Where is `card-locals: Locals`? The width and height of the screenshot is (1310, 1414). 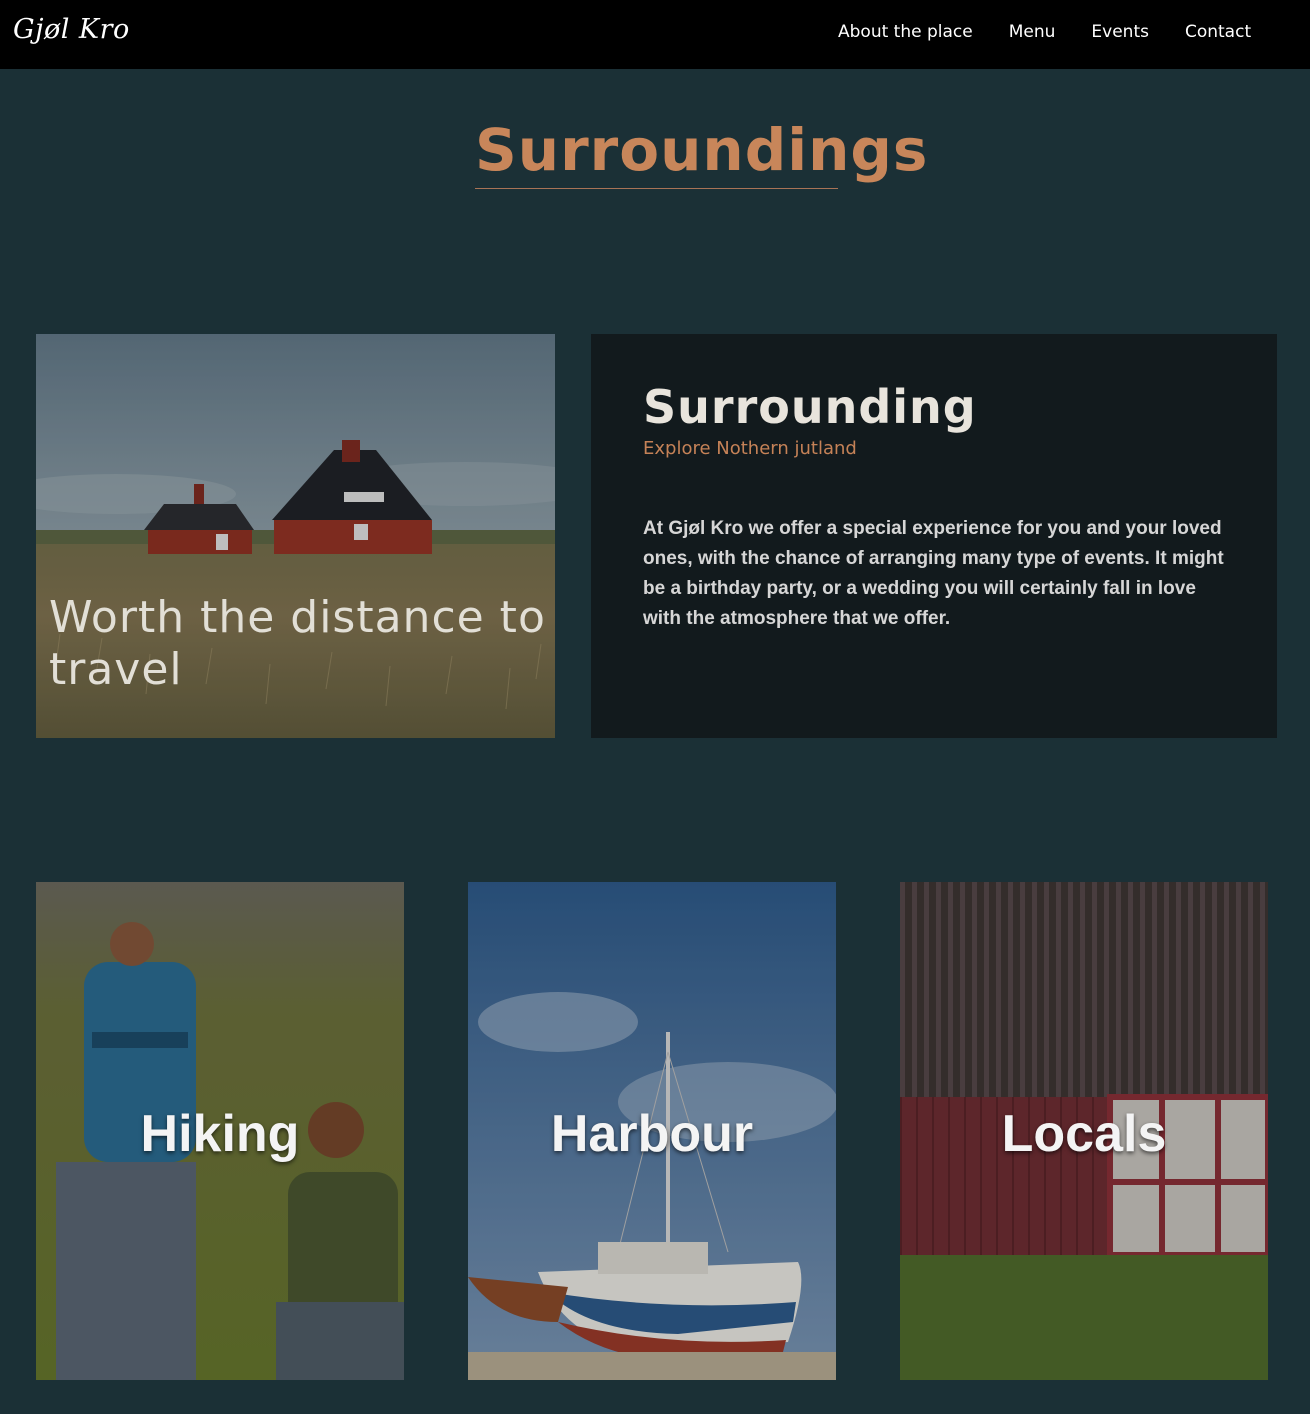 card-locals: Locals is located at coordinates (1084, 1131).